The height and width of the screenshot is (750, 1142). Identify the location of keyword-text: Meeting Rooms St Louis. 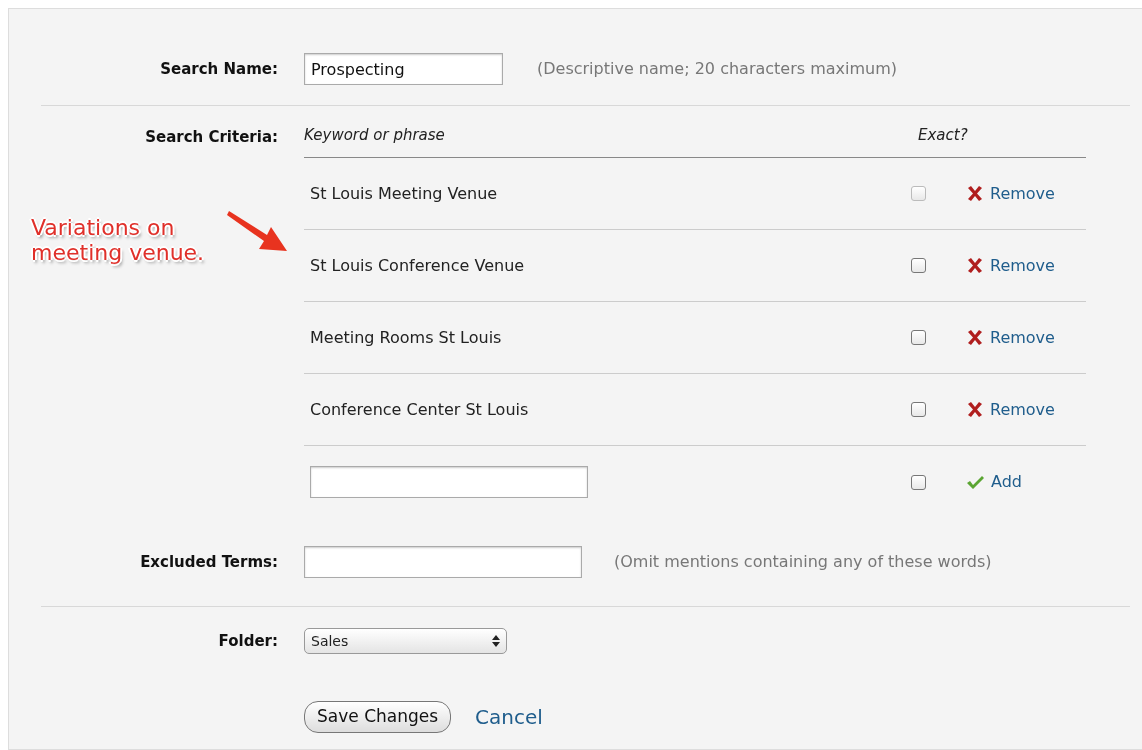
(406, 337).